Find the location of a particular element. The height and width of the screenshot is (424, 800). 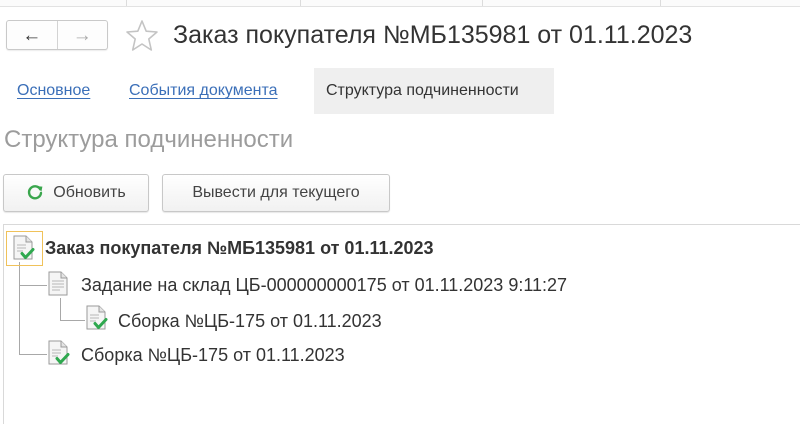

top-strip is located at coordinates (400, 3).